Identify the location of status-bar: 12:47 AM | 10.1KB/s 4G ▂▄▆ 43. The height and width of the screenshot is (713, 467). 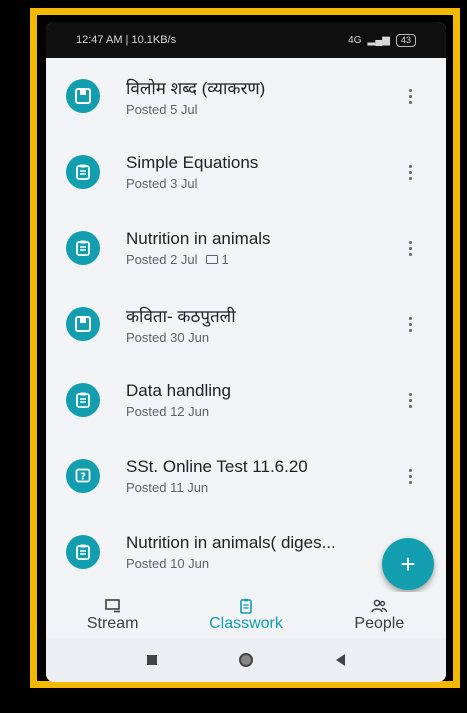
(246, 40).